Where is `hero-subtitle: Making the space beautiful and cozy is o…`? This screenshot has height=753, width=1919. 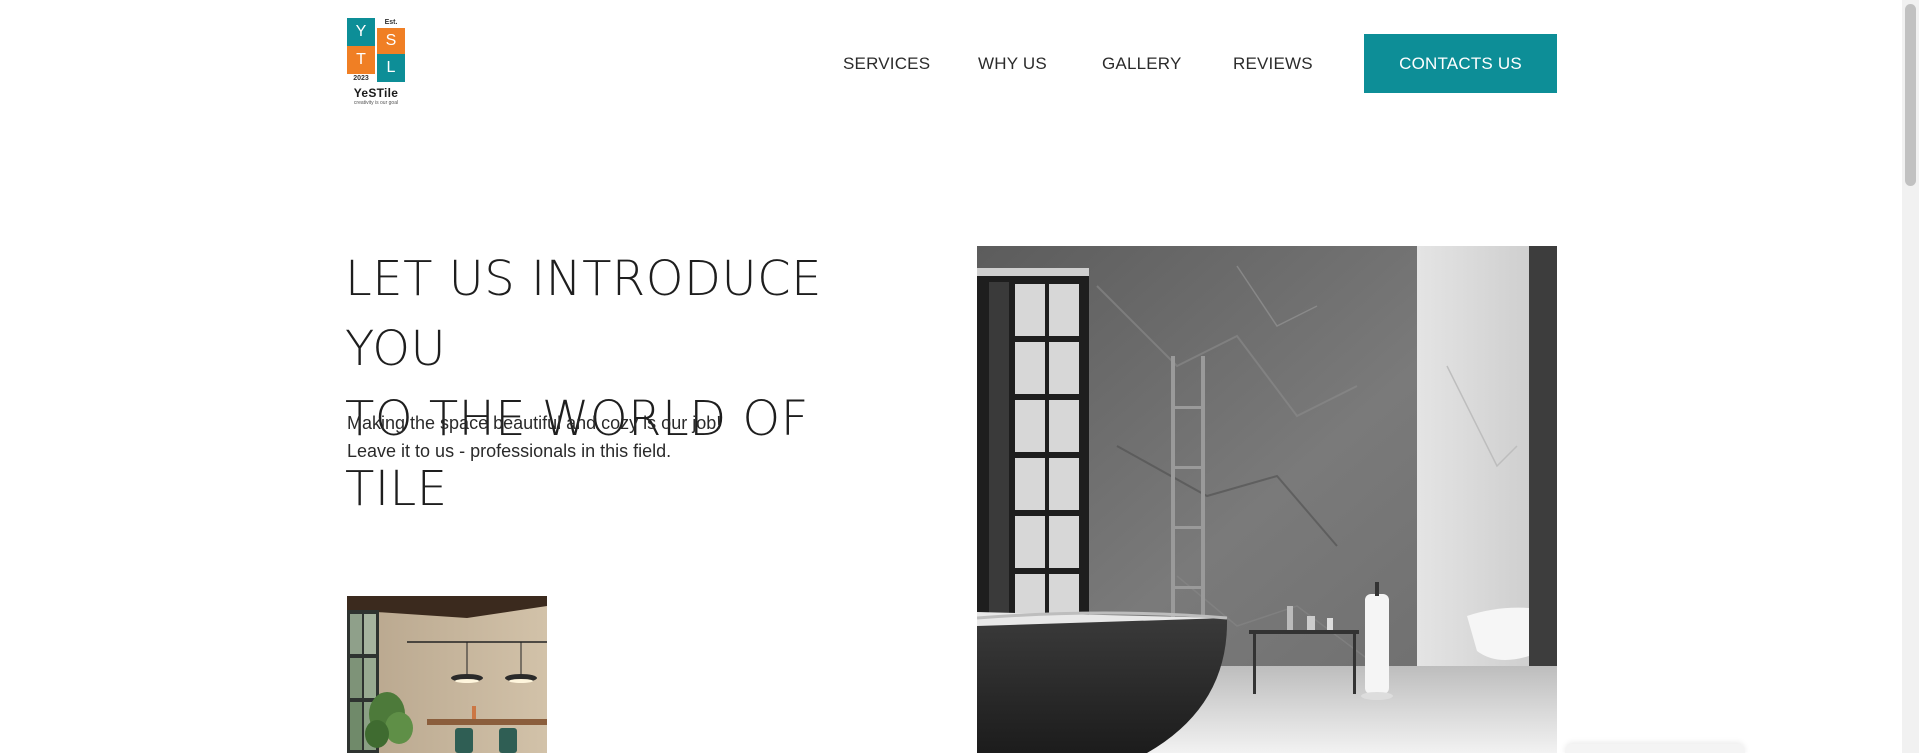
hero-subtitle: Making the space beautiful and cozy is o… is located at coordinates (597, 437).